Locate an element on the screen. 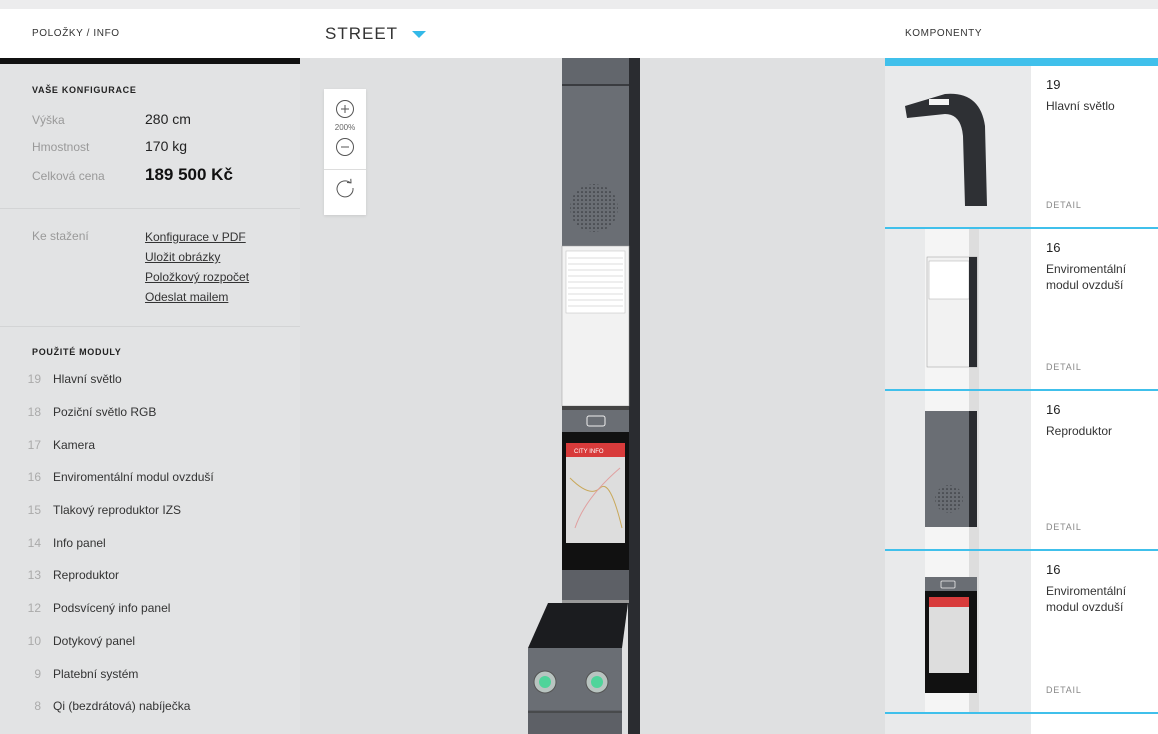 The image size is (1158, 734). save-images-link: Uložit obrázky is located at coordinates (197, 259).